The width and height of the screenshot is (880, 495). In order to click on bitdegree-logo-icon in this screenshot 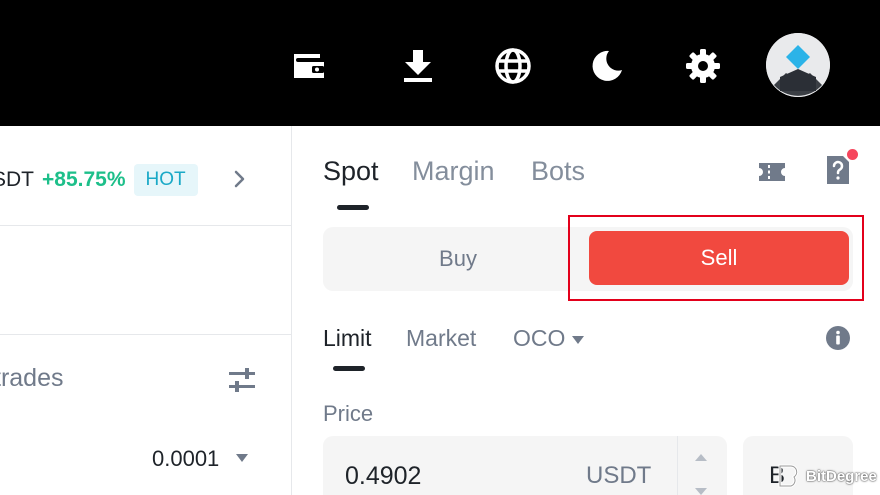, I will do `click(788, 476)`.